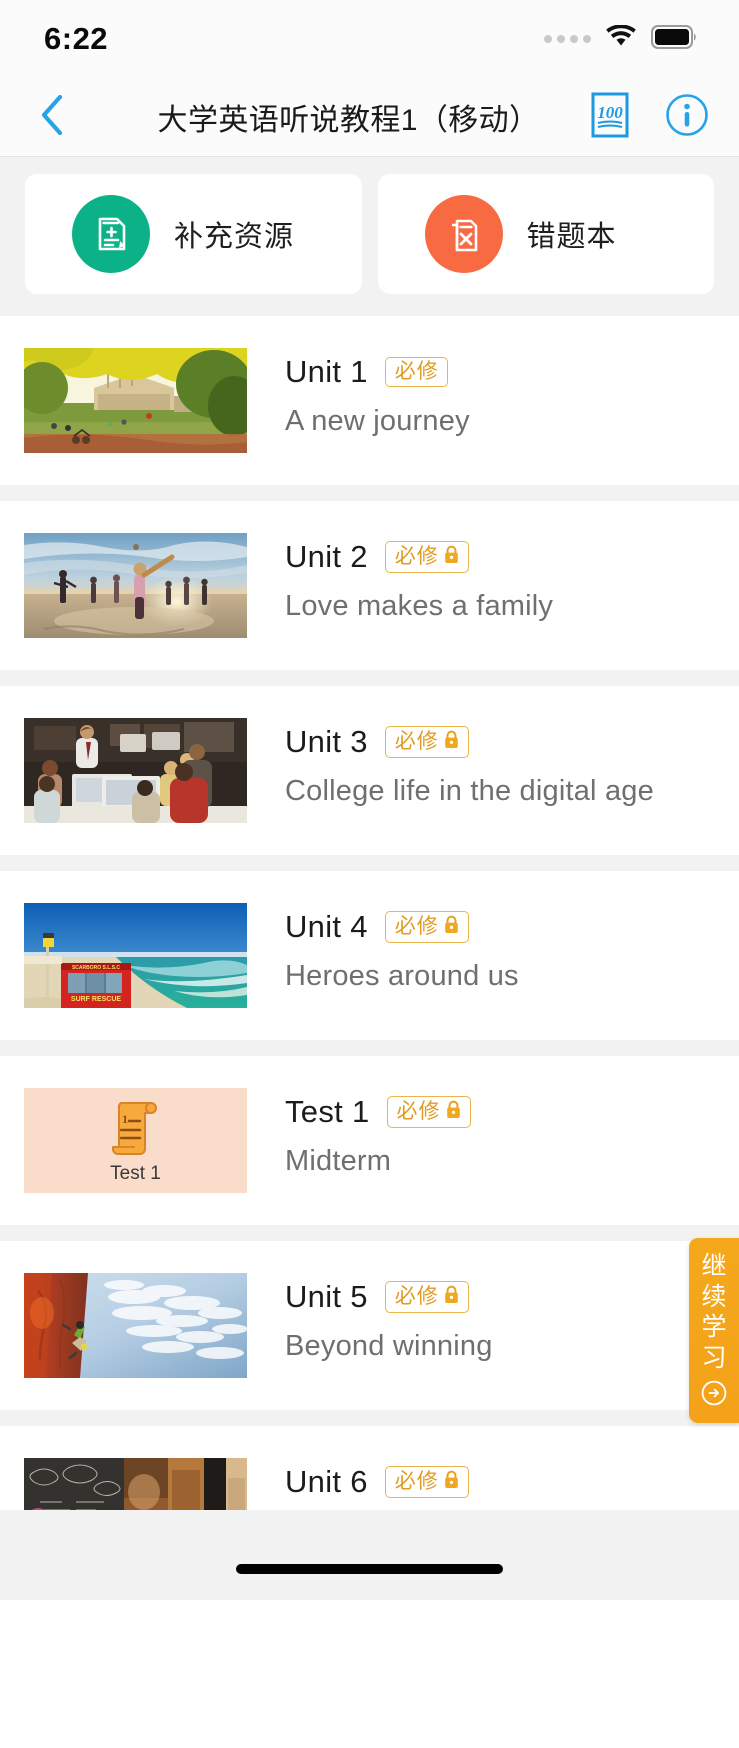 The image size is (739, 1748). What do you see at coordinates (136, 1128) in the screenshot?
I see `test-scroll-icon: 1` at bounding box center [136, 1128].